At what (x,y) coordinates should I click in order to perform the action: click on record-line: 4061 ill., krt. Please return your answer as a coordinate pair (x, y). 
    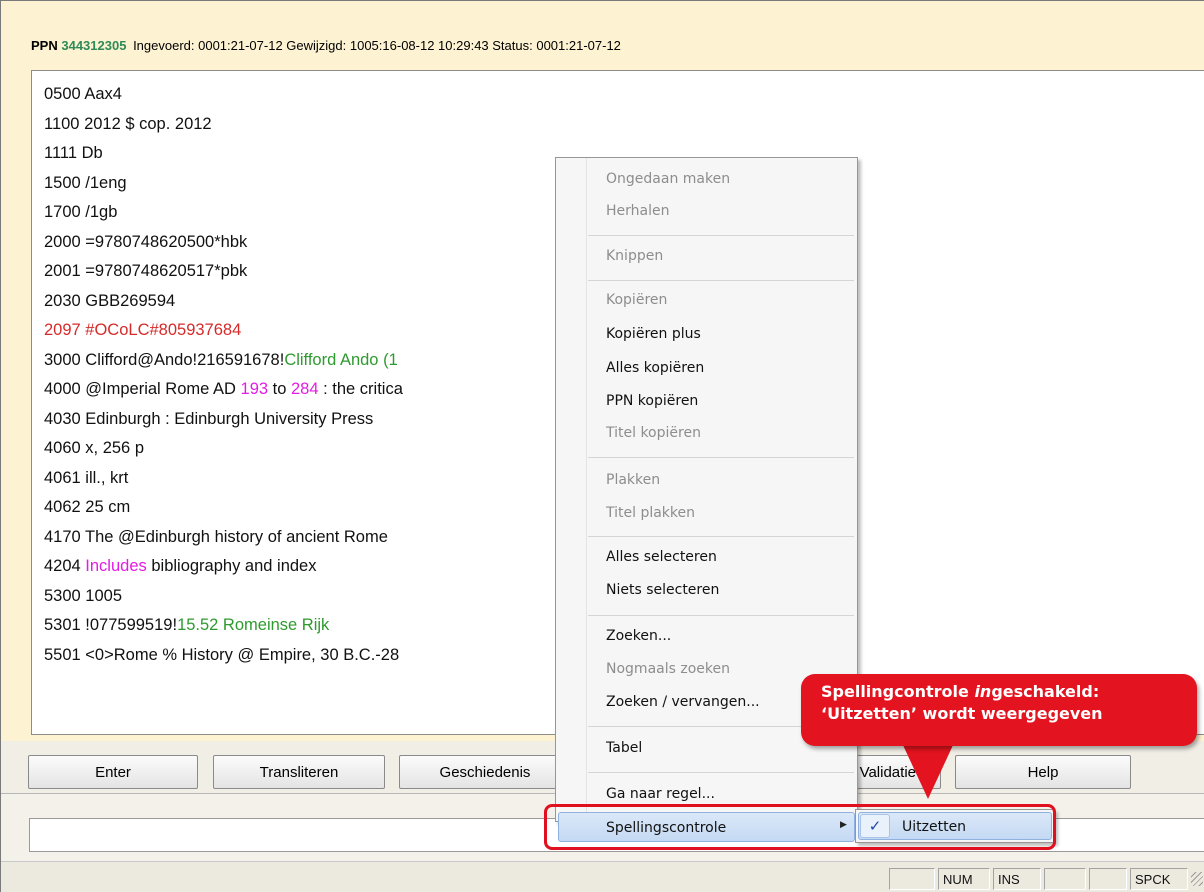
    Looking at the image, I should click on (223, 479).